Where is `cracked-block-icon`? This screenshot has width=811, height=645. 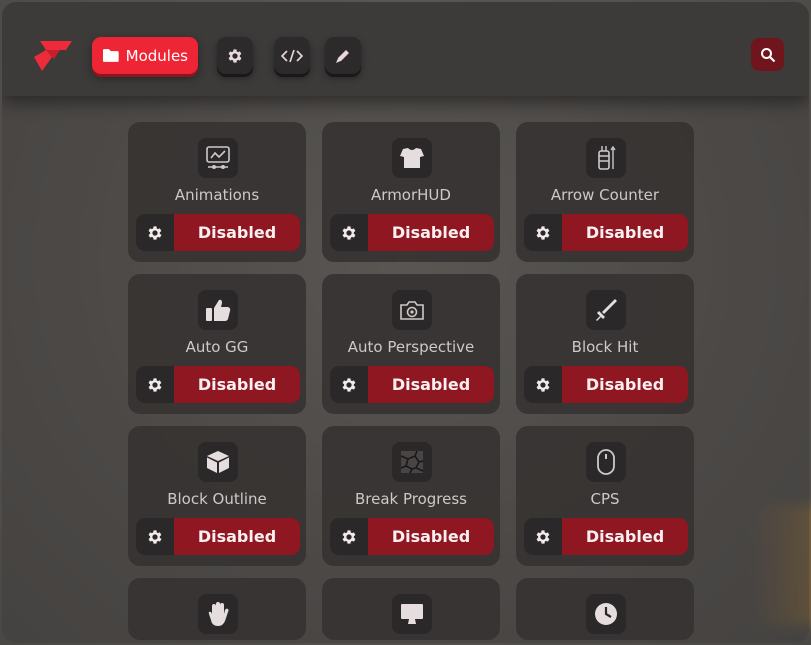 cracked-block-icon is located at coordinates (412, 462).